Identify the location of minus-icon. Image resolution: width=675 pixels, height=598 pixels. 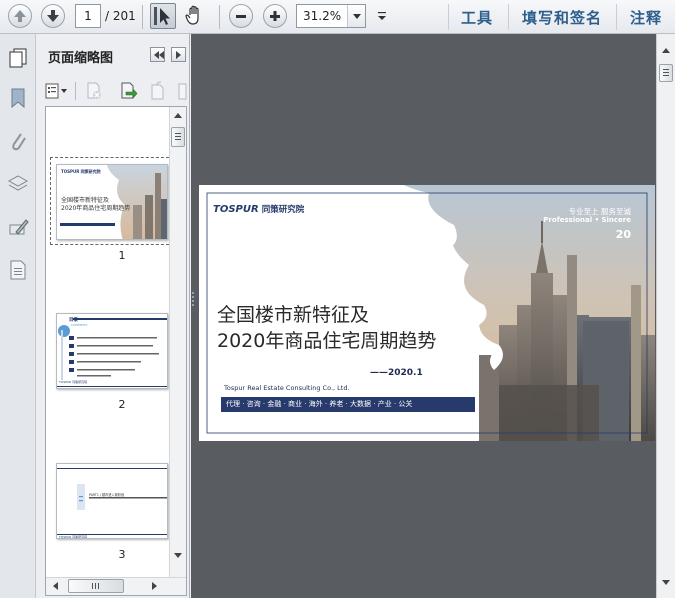
(241, 16).